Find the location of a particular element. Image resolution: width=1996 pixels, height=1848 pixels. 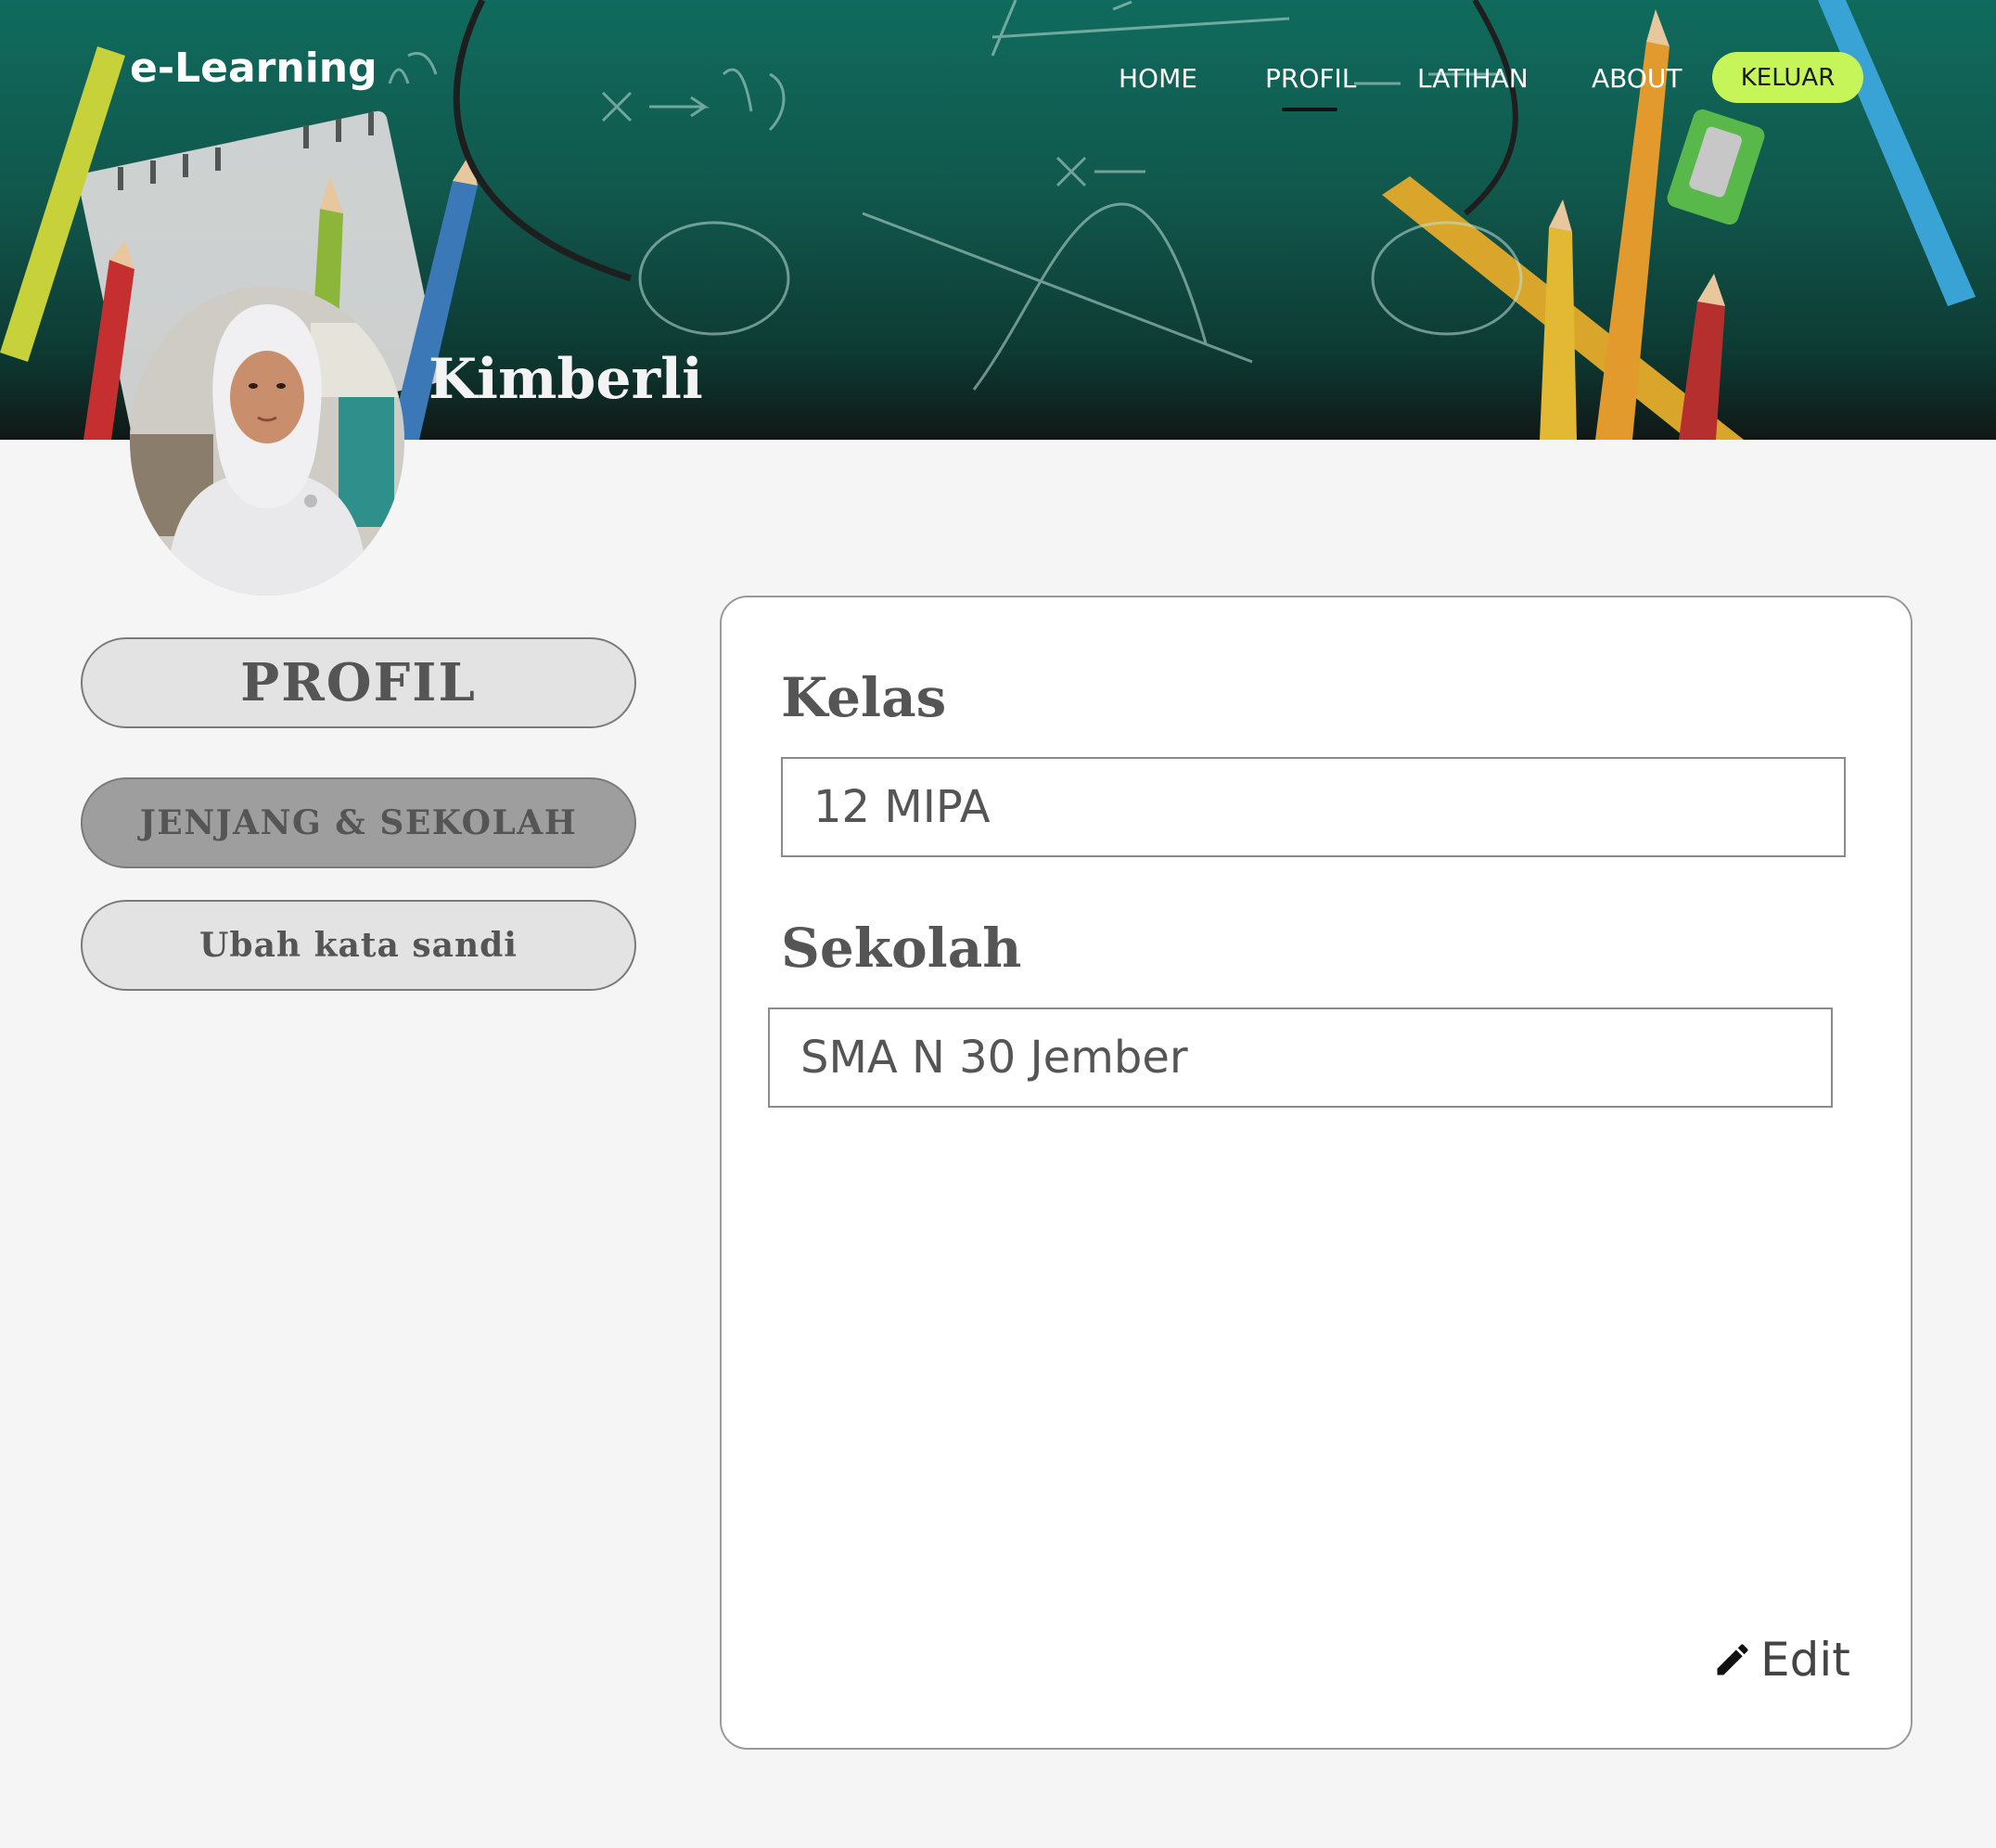

edit-button: Edit is located at coordinates (1781, 1659).